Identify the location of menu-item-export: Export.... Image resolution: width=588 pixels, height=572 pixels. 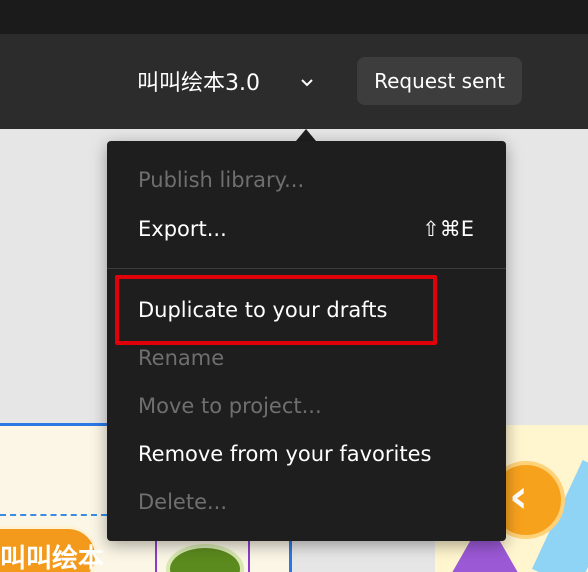
(182, 229).